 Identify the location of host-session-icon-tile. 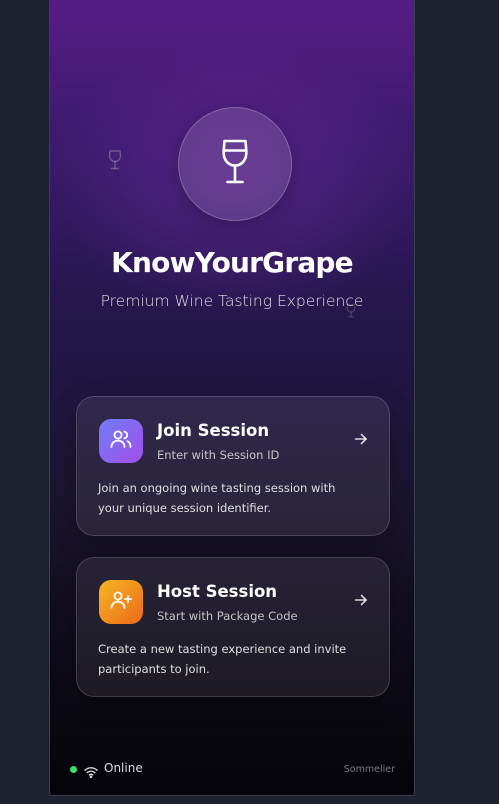
(121, 602).